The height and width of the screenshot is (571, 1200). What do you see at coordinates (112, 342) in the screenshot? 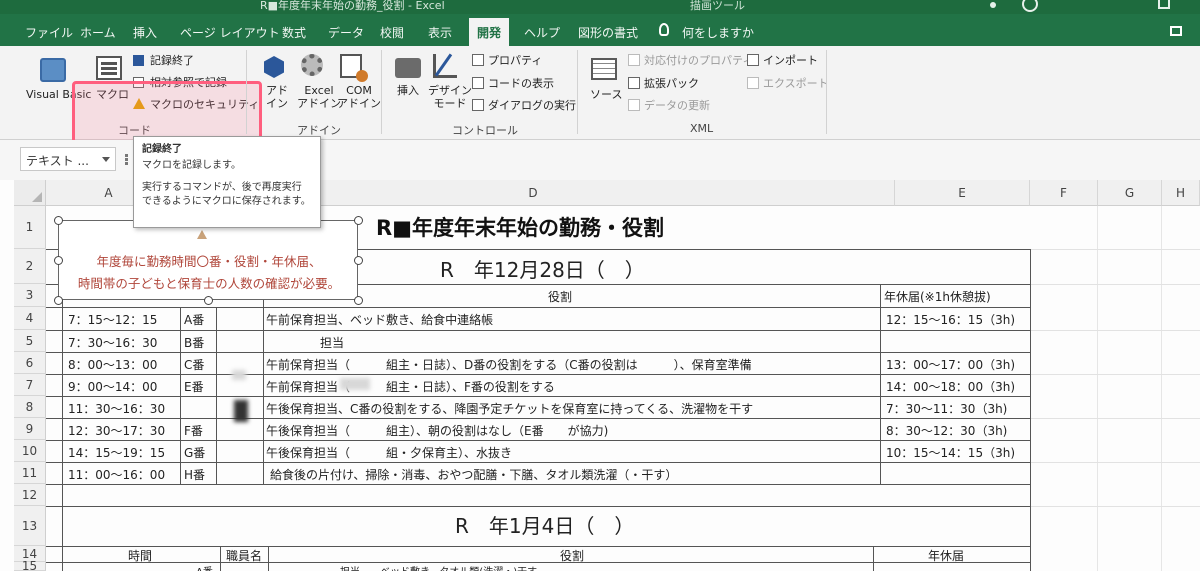
I see `cell-time: 7：30～16：30` at bounding box center [112, 342].